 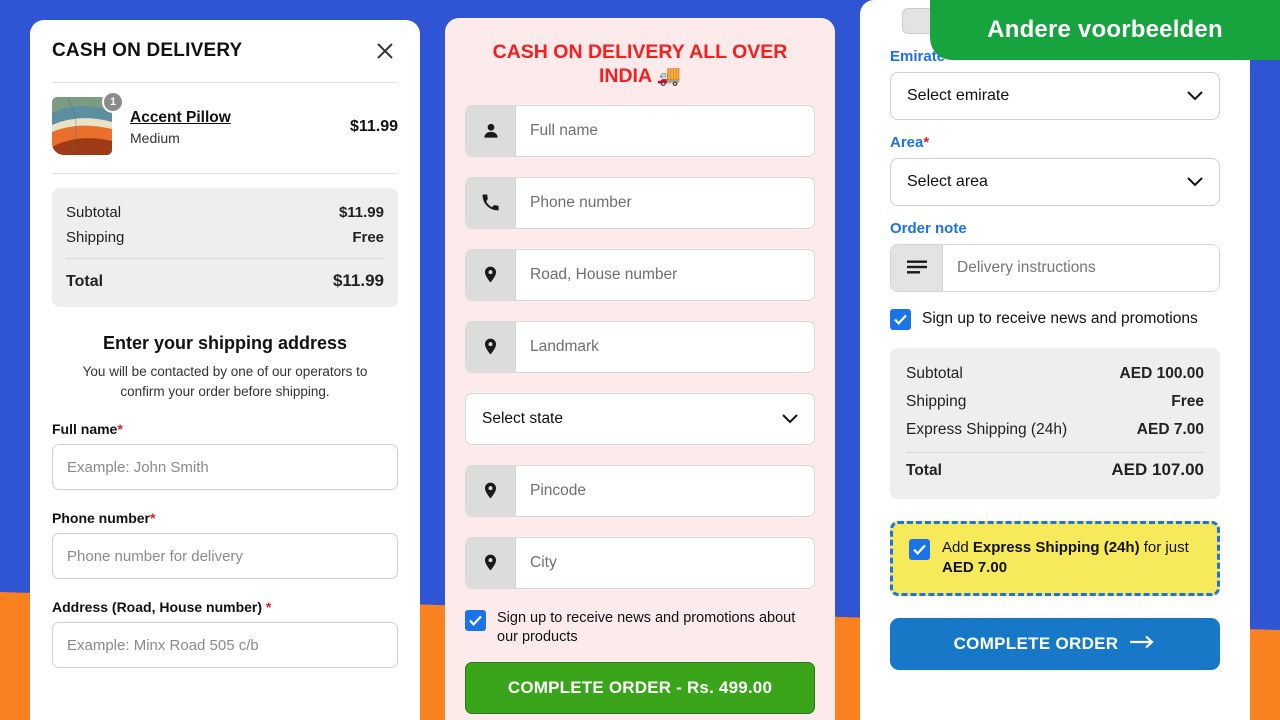 What do you see at coordinates (1055, 470) in the screenshot?
I see `summary-total-row: Total AED 107.00` at bounding box center [1055, 470].